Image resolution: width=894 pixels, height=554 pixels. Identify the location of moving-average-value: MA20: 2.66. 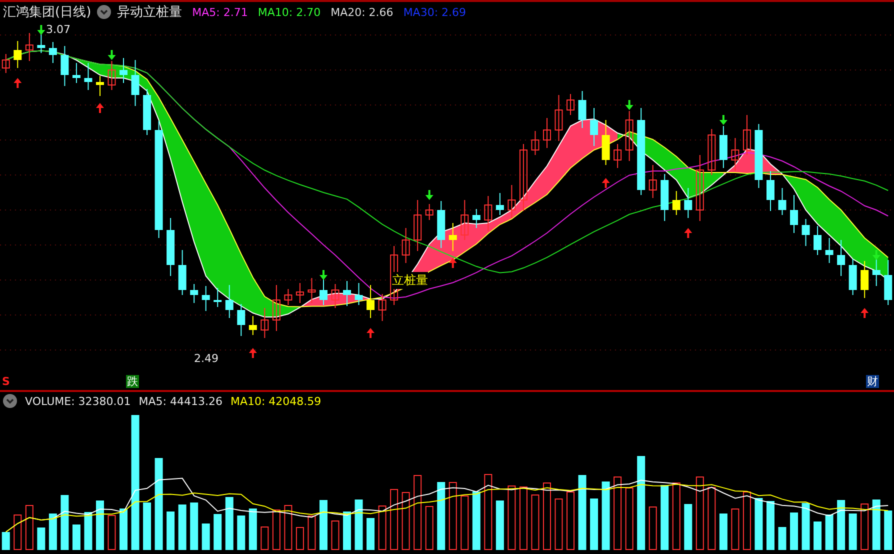
(362, 12).